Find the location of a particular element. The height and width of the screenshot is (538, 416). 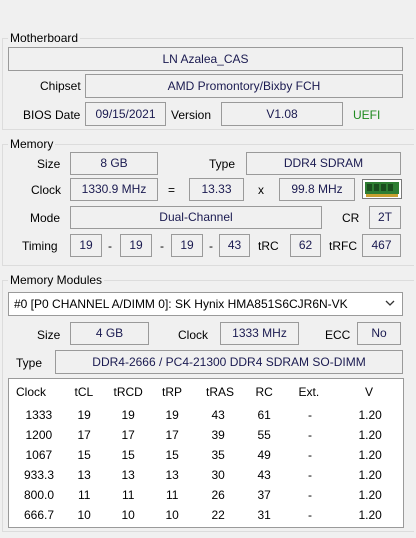

memory-type-field: DDR4 SDRAM is located at coordinates (323, 163).